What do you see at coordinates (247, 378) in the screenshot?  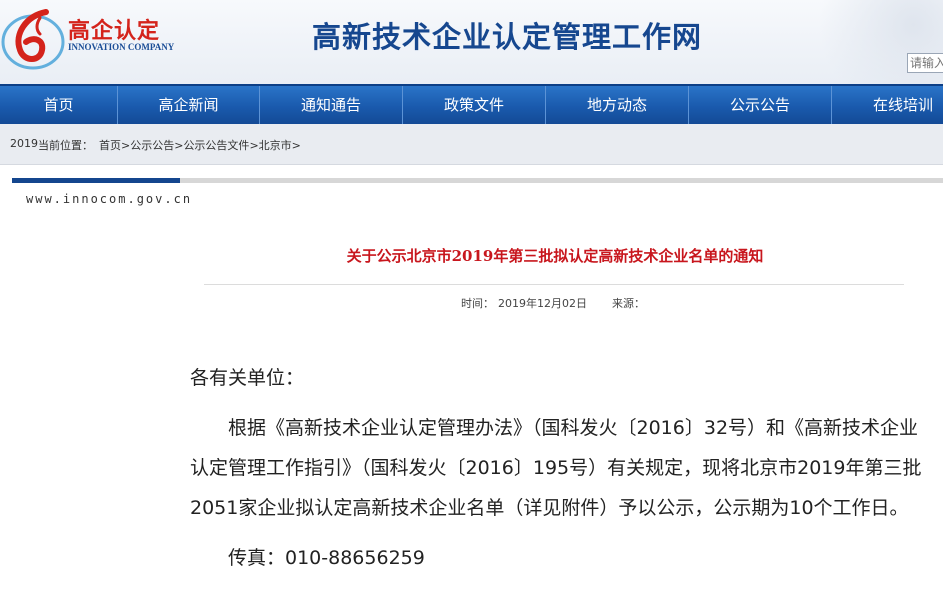 I see `article-greeting: 各有关单位：` at bounding box center [247, 378].